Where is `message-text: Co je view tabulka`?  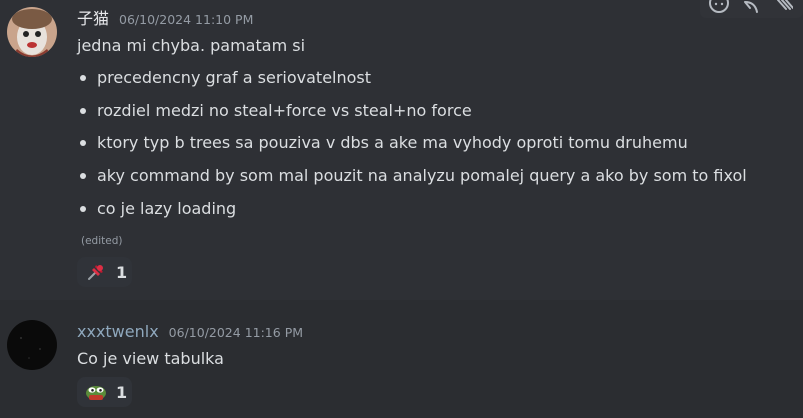 message-text: Co je view tabulka is located at coordinates (150, 358).